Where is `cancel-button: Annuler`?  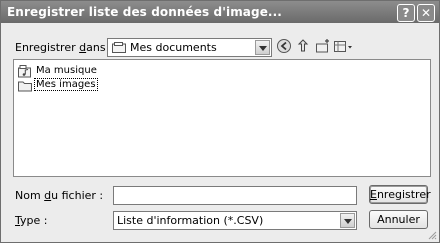
cancel-button: Annuler is located at coordinates (398, 219).